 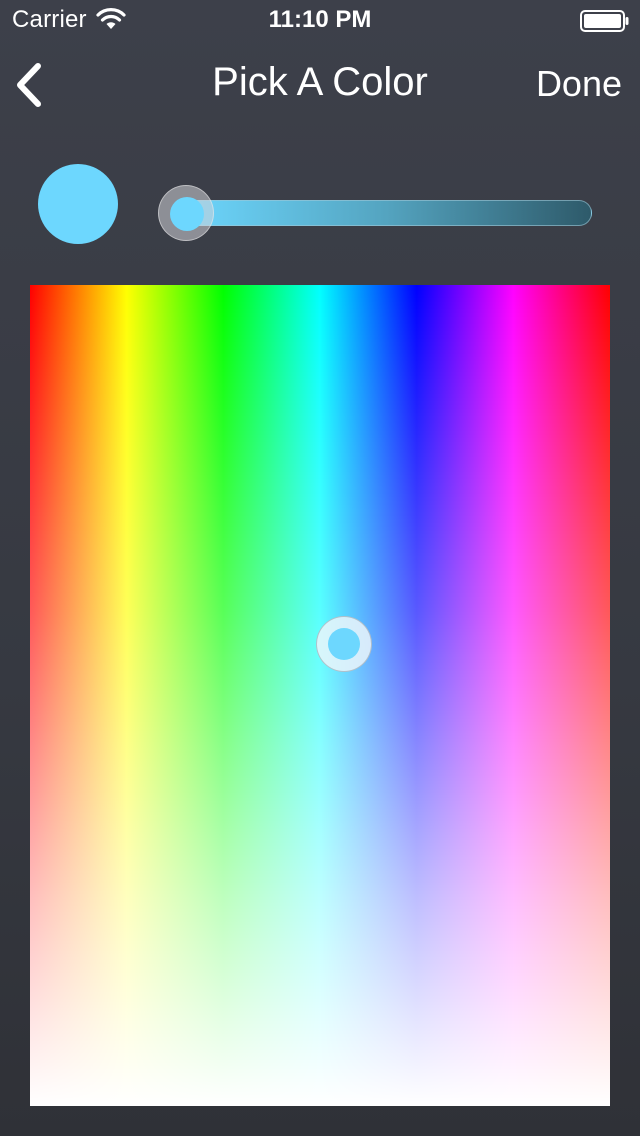 I want to click on brightness-slider-thumb, so click(x=186, y=213).